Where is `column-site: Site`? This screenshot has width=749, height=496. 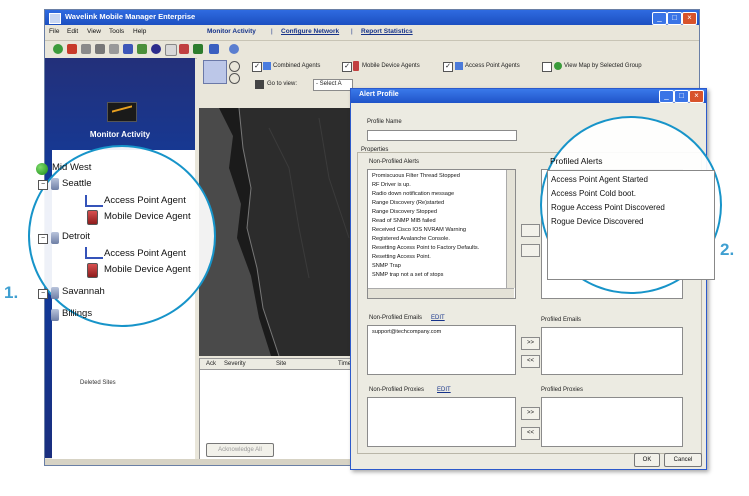 column-site: Site is located at coordinates (281, 364).